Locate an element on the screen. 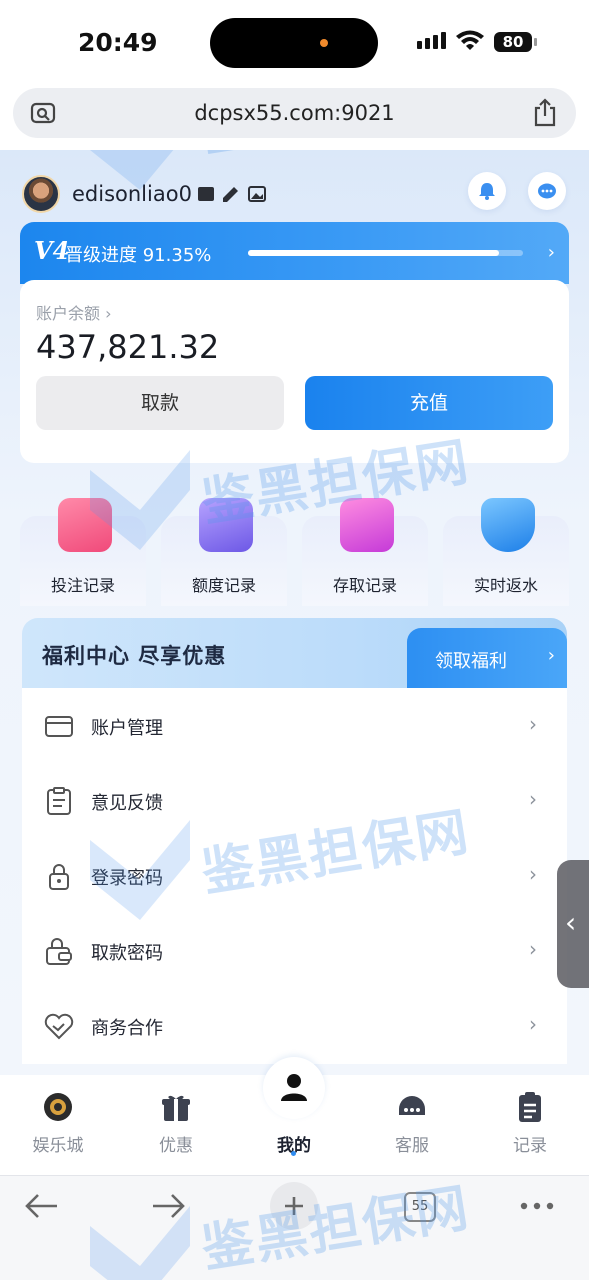 Image resolution: width=589 pixels, height=1280 pixels. casino-chip-icon is located at coordinates (58, 1107).